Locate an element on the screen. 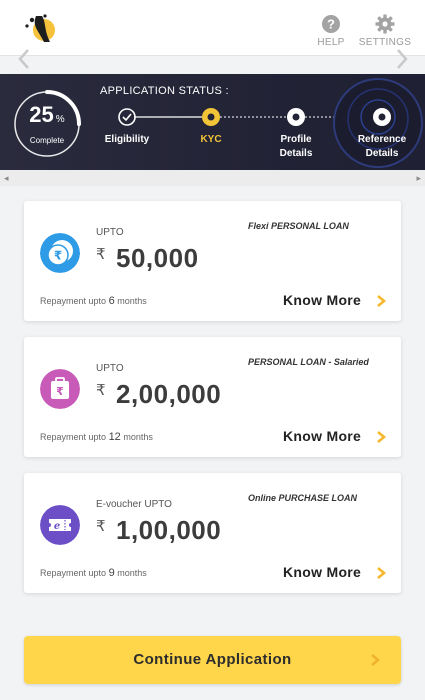 This screenshot has height=700, width=425. step-reference-marker is located at coordinates (382, 117).